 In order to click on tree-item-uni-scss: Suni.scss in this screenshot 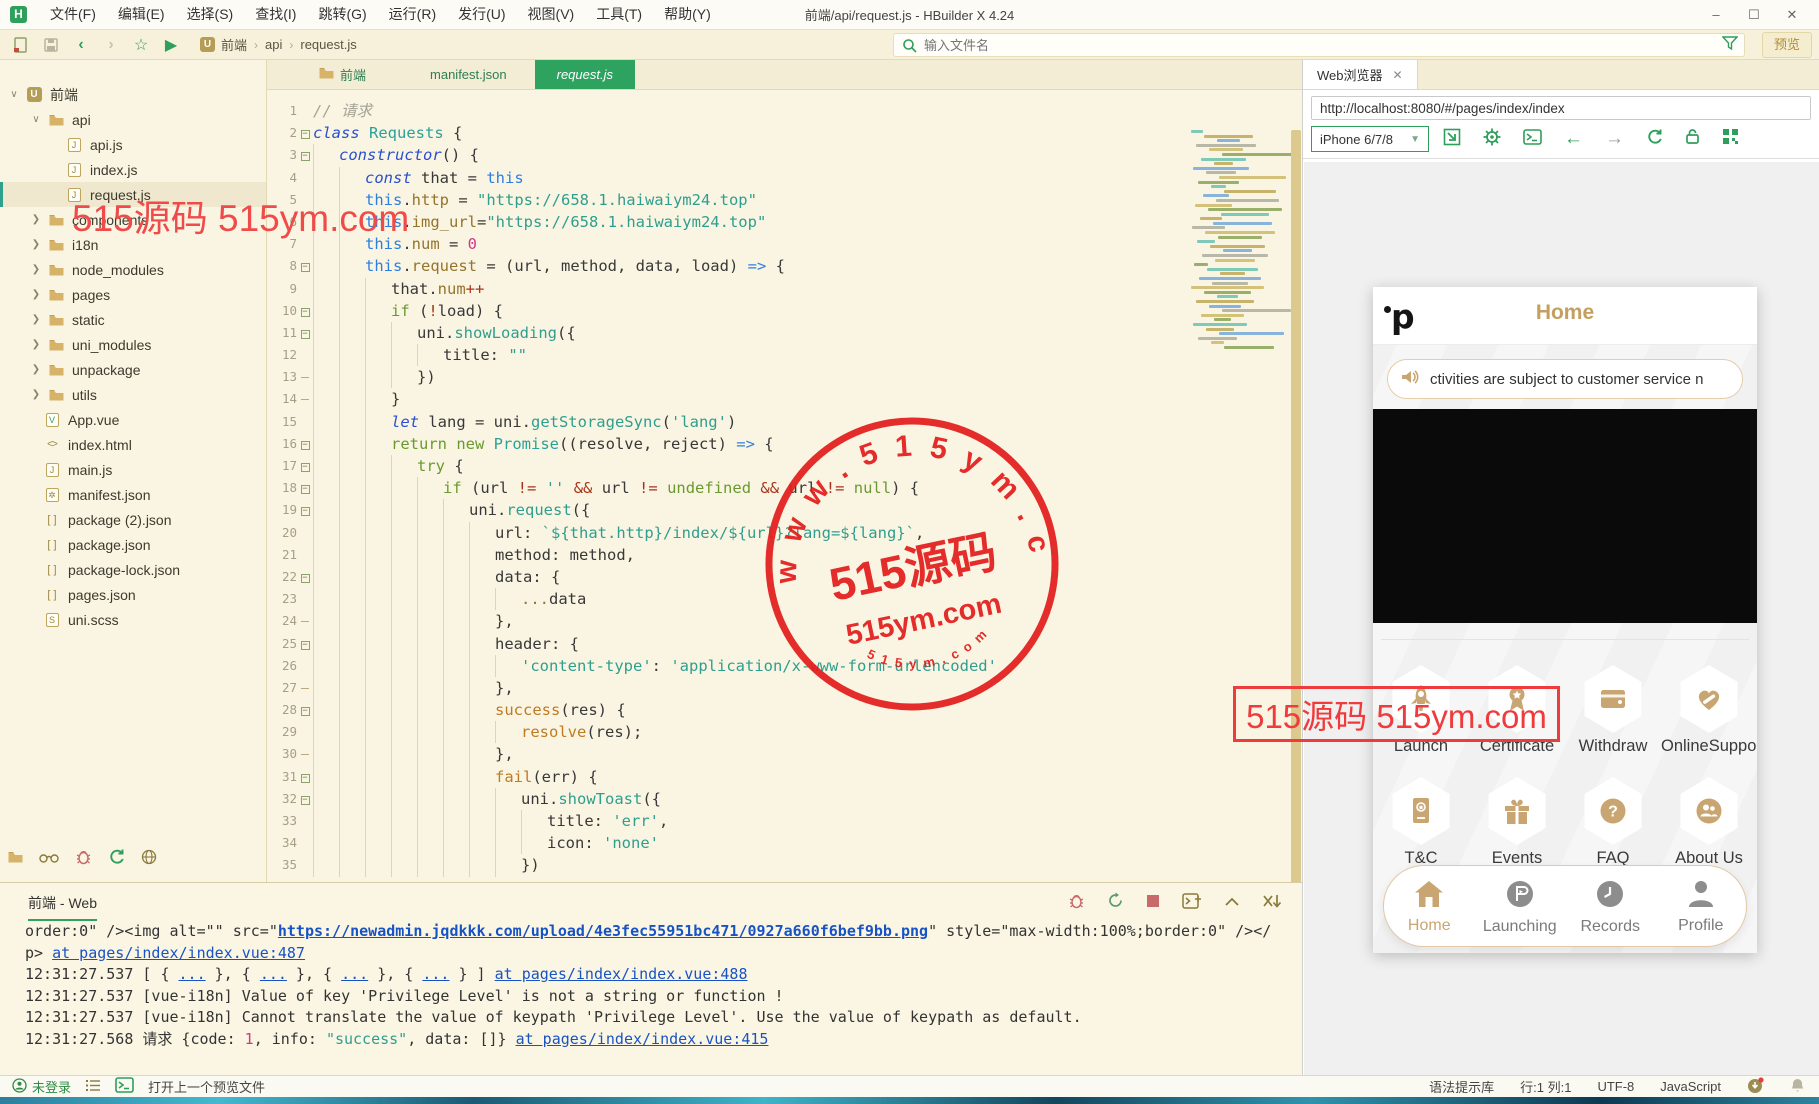, I will do `click(133, 619)`.